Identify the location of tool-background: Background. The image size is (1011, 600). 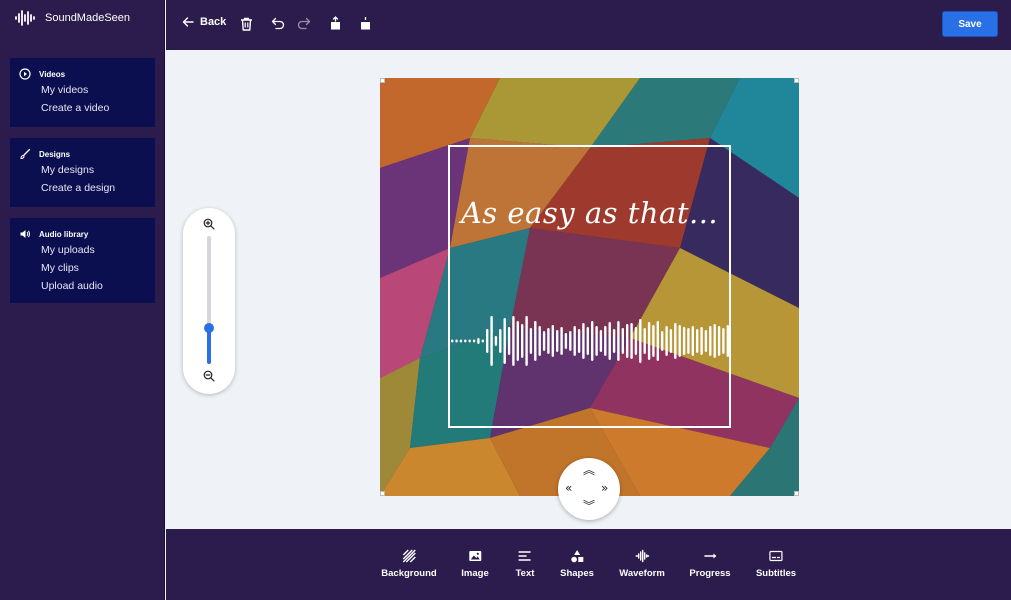
(409, 564).